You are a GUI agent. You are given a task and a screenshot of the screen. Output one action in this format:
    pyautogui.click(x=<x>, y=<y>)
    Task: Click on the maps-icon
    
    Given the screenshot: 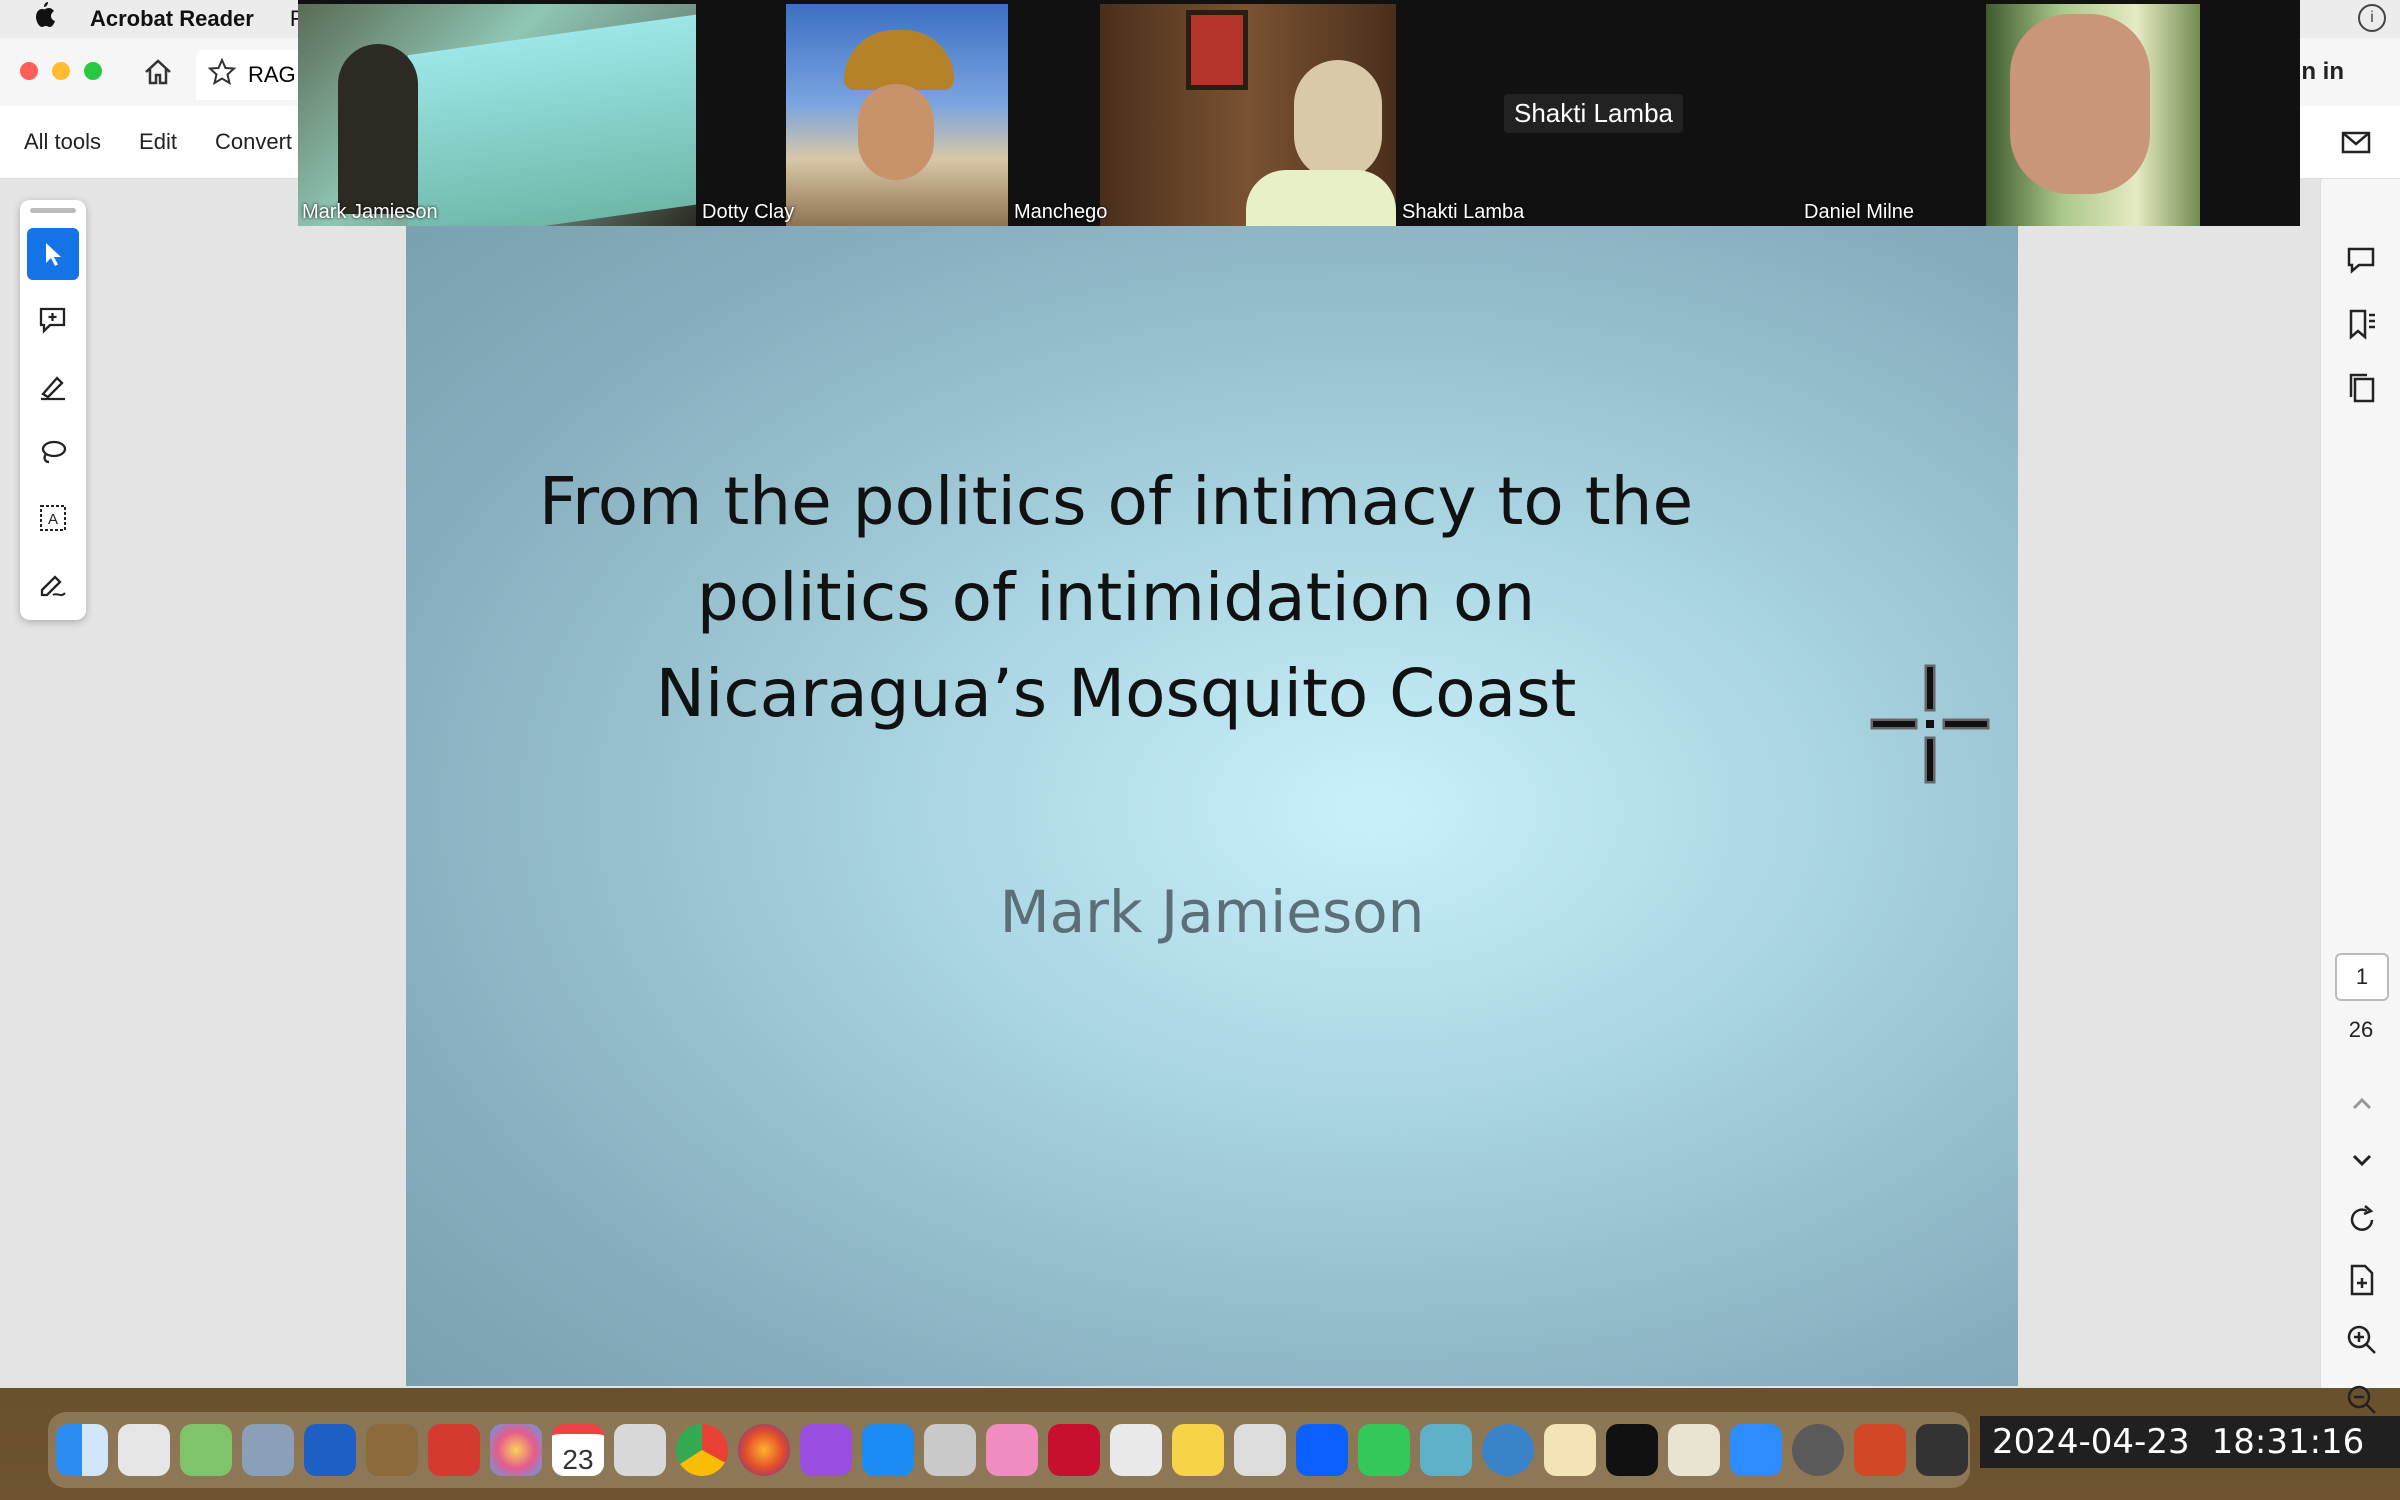 What is the action you would take?
    pyautogui.click(x=206, y=1450)
    